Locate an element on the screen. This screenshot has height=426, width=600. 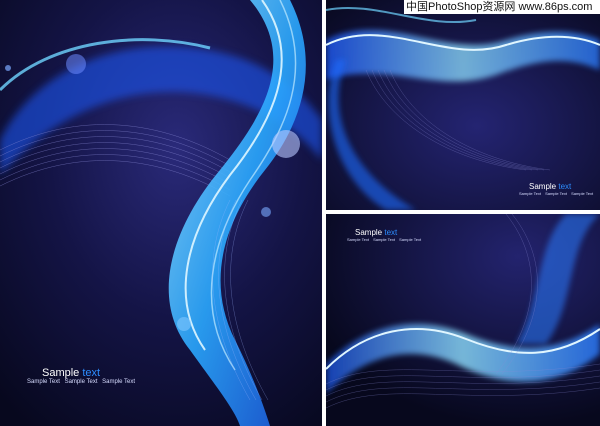
right-bottom-subtext: Sample Text Sample Text Sample Text is located at coordinates (385, 239).